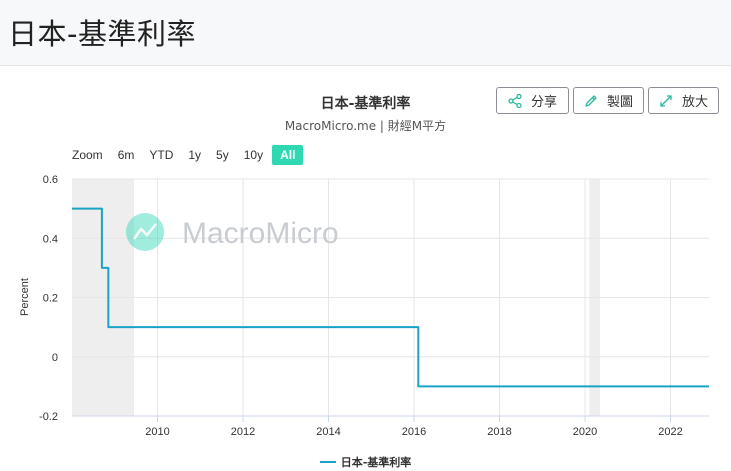  What do you see at coordinates (666, 100) in the screenshot?
I see `expand-icon` at bounding box center [666, 100].